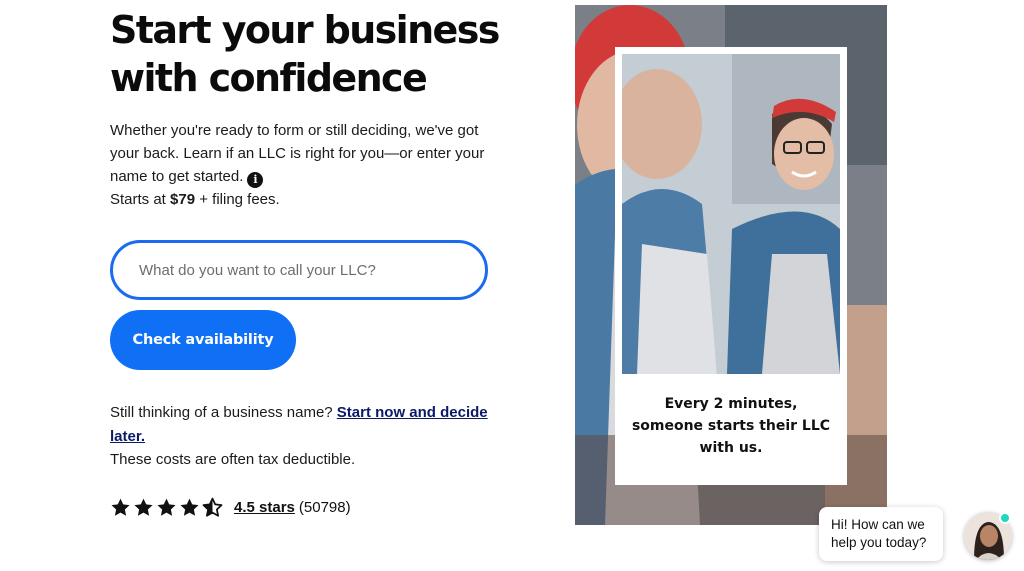 The height and width of the screenshot is (571, 1024). I want to click on thinking-text: Still thinking of a business name?, so click(223, 412).